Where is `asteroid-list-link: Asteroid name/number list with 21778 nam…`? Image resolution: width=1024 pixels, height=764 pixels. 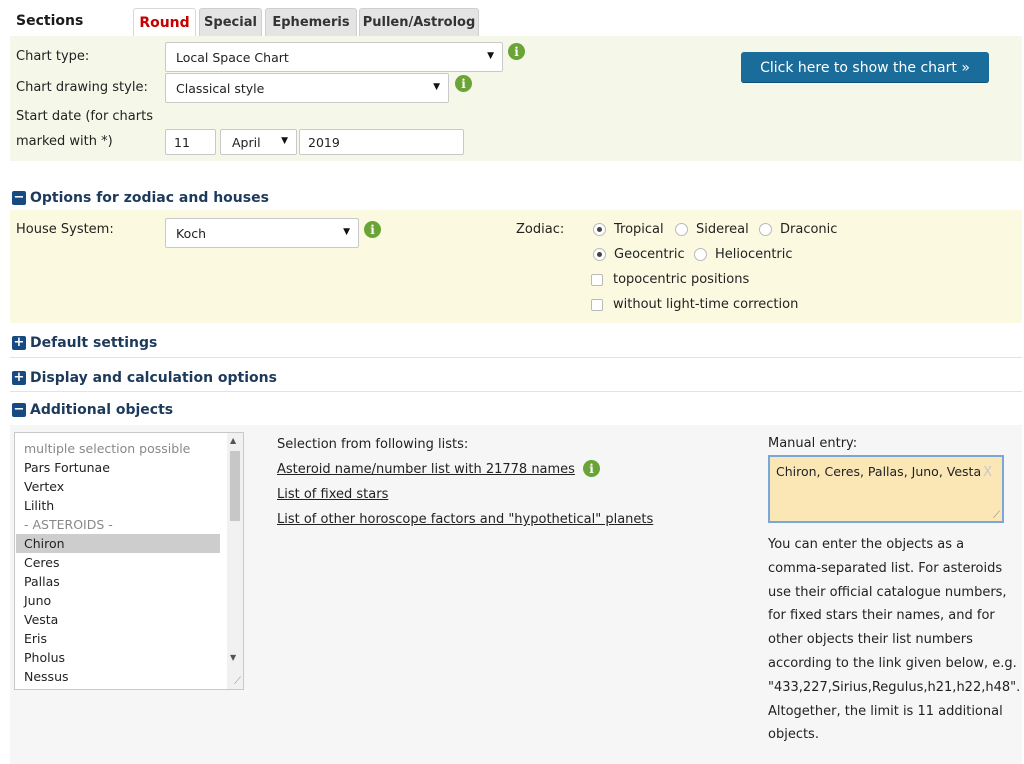 asteroid-list-link: Asteroid name/number list with 21778 nam… is located at coordinates (426, 469).